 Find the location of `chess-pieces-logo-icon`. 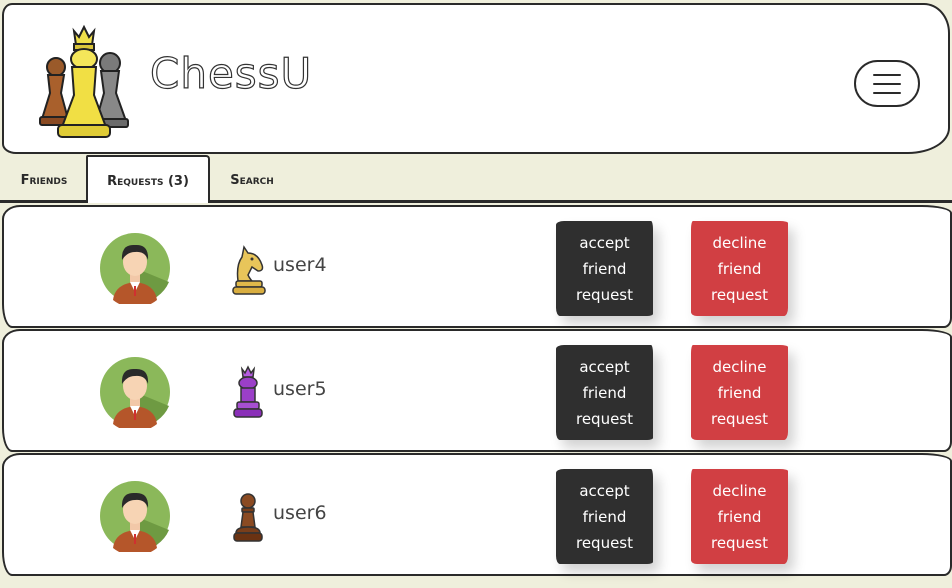

chess-pieces-logo-icon is located at coordinates (84, 81).